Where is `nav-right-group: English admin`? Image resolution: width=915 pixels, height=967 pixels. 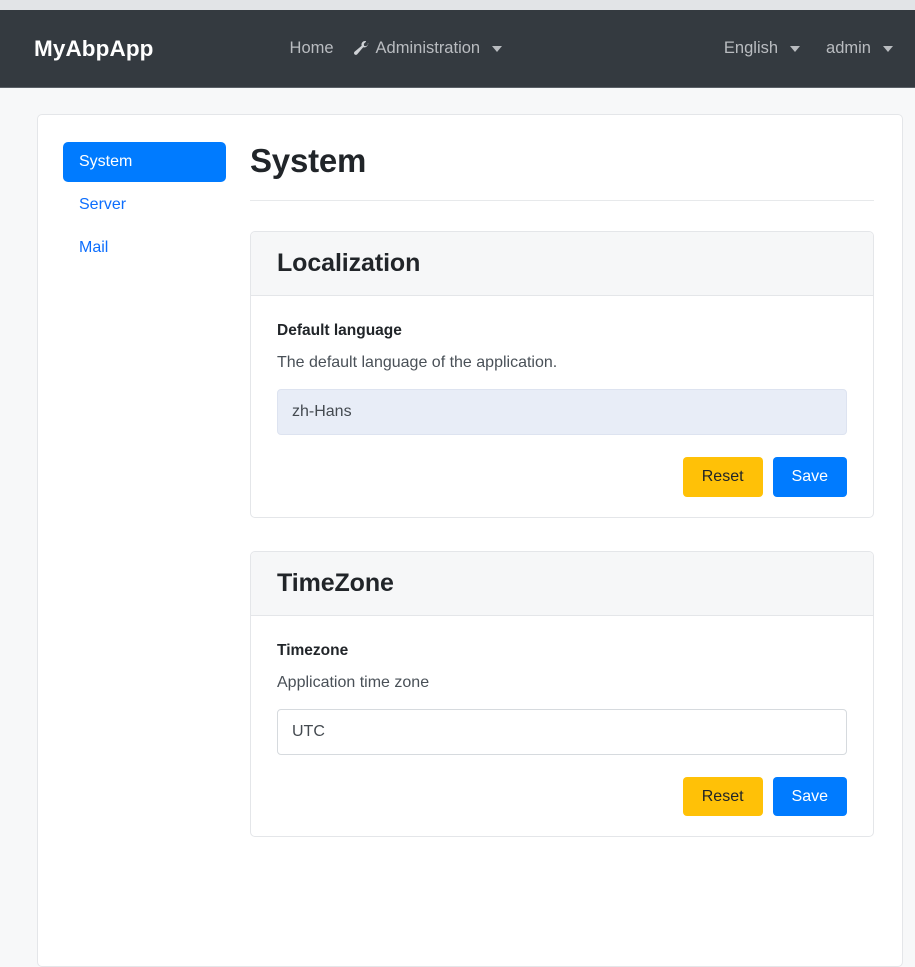
nav-right-group: English admin is located at coordinates (808, 48).